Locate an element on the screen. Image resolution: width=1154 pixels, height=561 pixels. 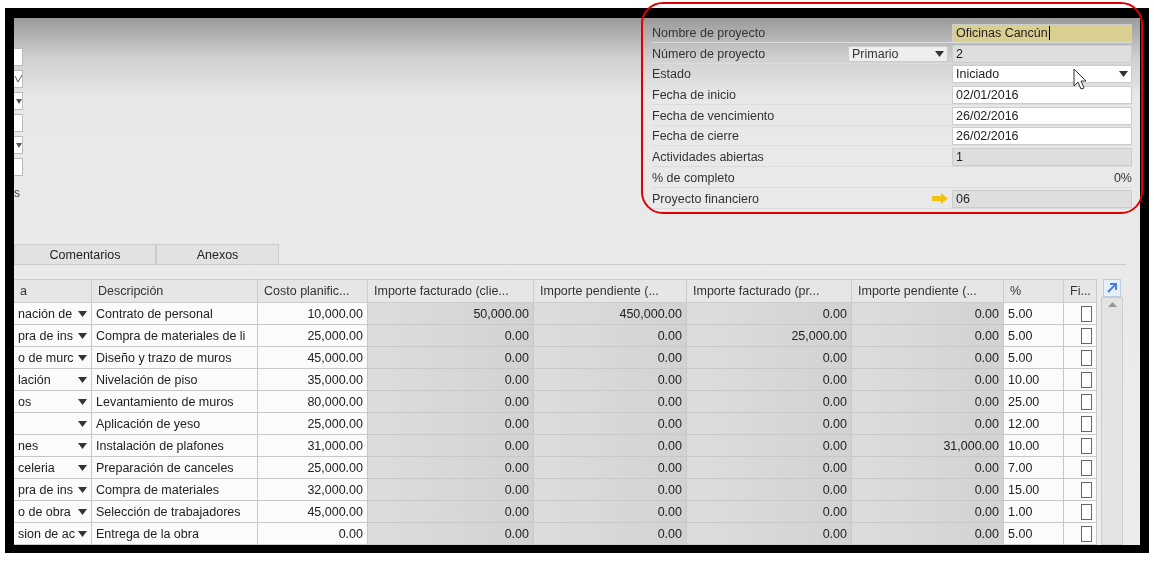
dropdown-cell: o de murc is located at coordinates (53, 358).